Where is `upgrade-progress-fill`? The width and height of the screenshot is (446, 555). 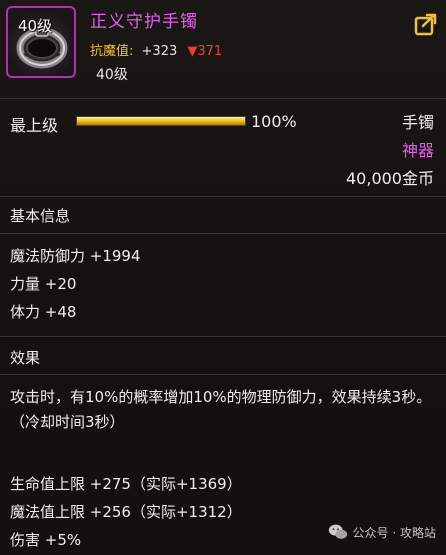 upgrade-progress-fill is located at coordinates (161, 121).